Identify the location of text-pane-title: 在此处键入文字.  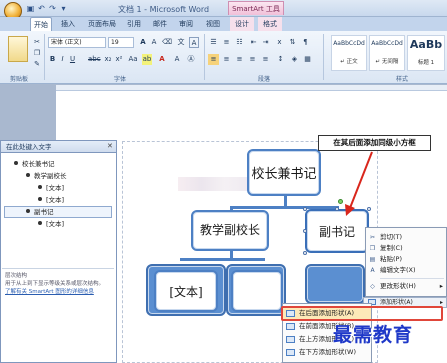
(58, 146).